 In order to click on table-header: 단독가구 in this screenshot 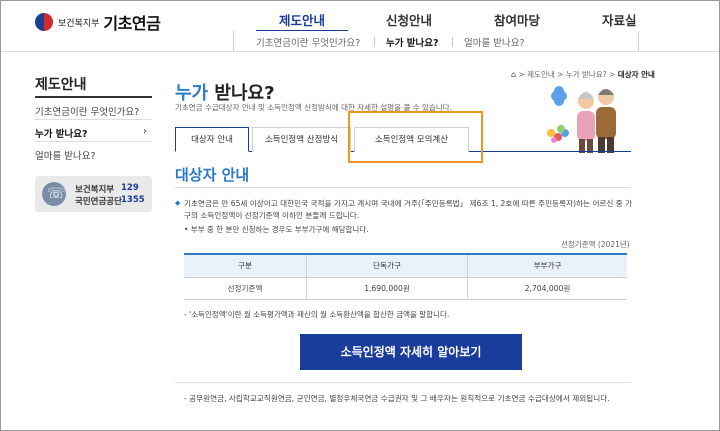, I will do `click(386, 265)`.